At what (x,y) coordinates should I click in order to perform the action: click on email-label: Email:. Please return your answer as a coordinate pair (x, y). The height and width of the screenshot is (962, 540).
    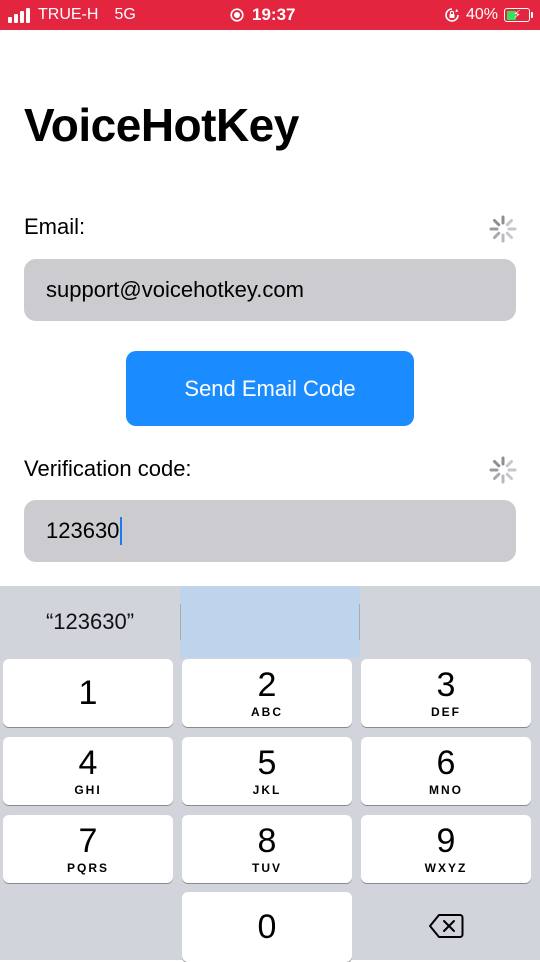
    Looking at the image, I should click on (55, 226).